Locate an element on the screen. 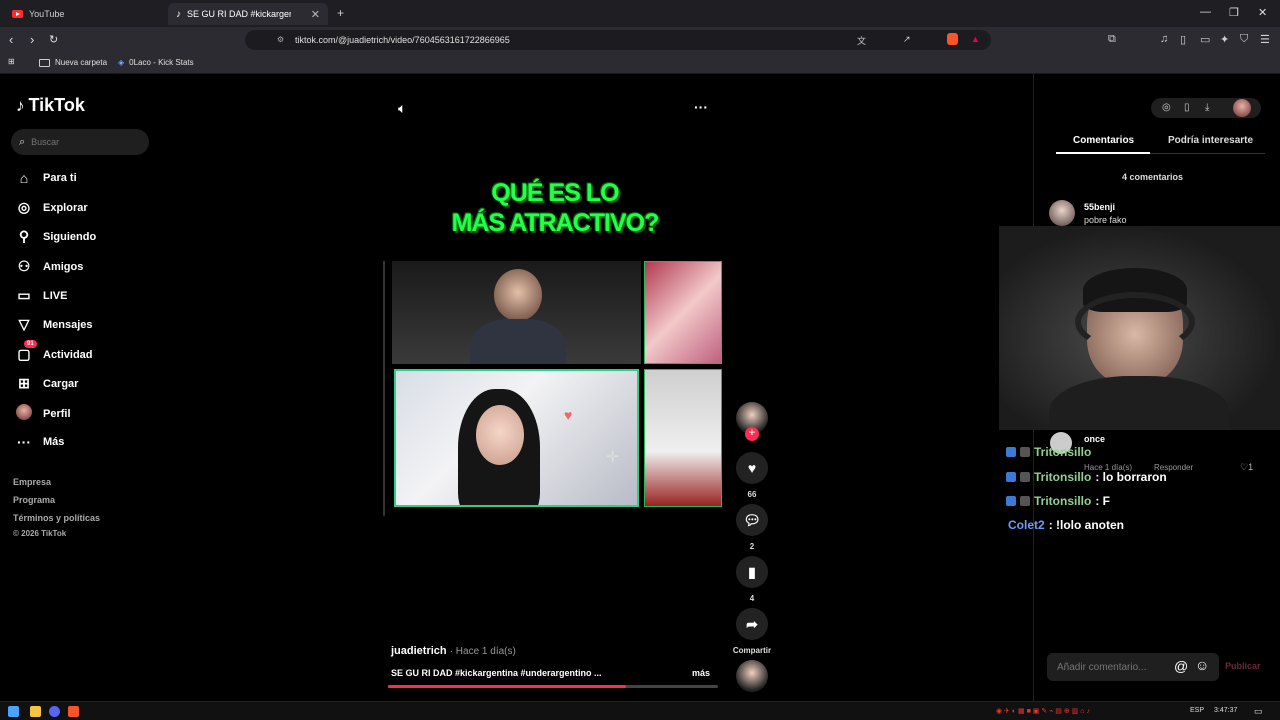 The image size is (1280, 720). site-info-icon: ⚙ is located at coordinates (280, 39).